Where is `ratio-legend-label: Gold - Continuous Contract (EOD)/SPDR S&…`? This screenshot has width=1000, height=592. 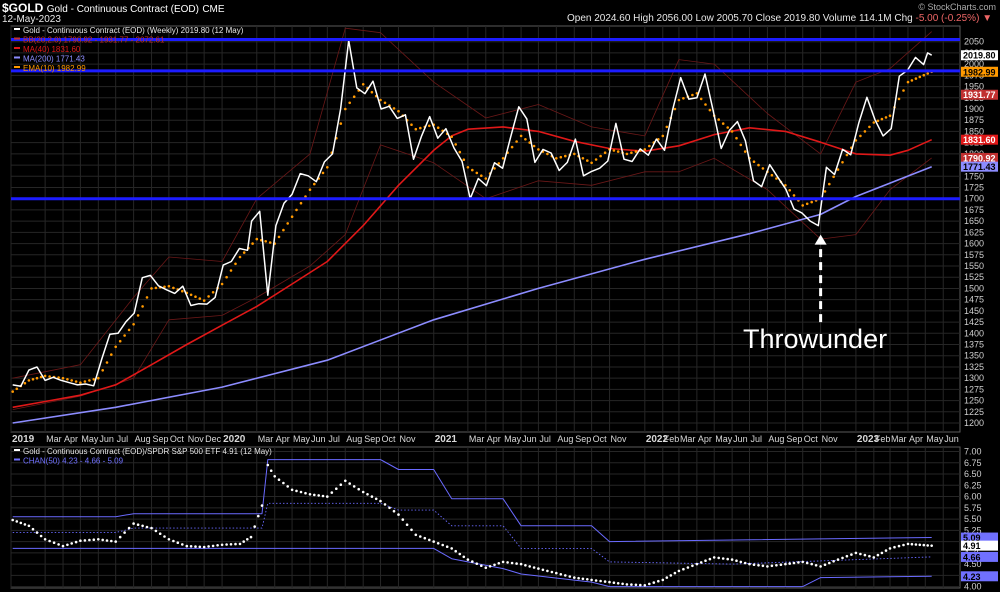 ratio-legend-label: Gold - Continuous Contract (EOD)/SPDR S&… is located at coordinates (147, 451).